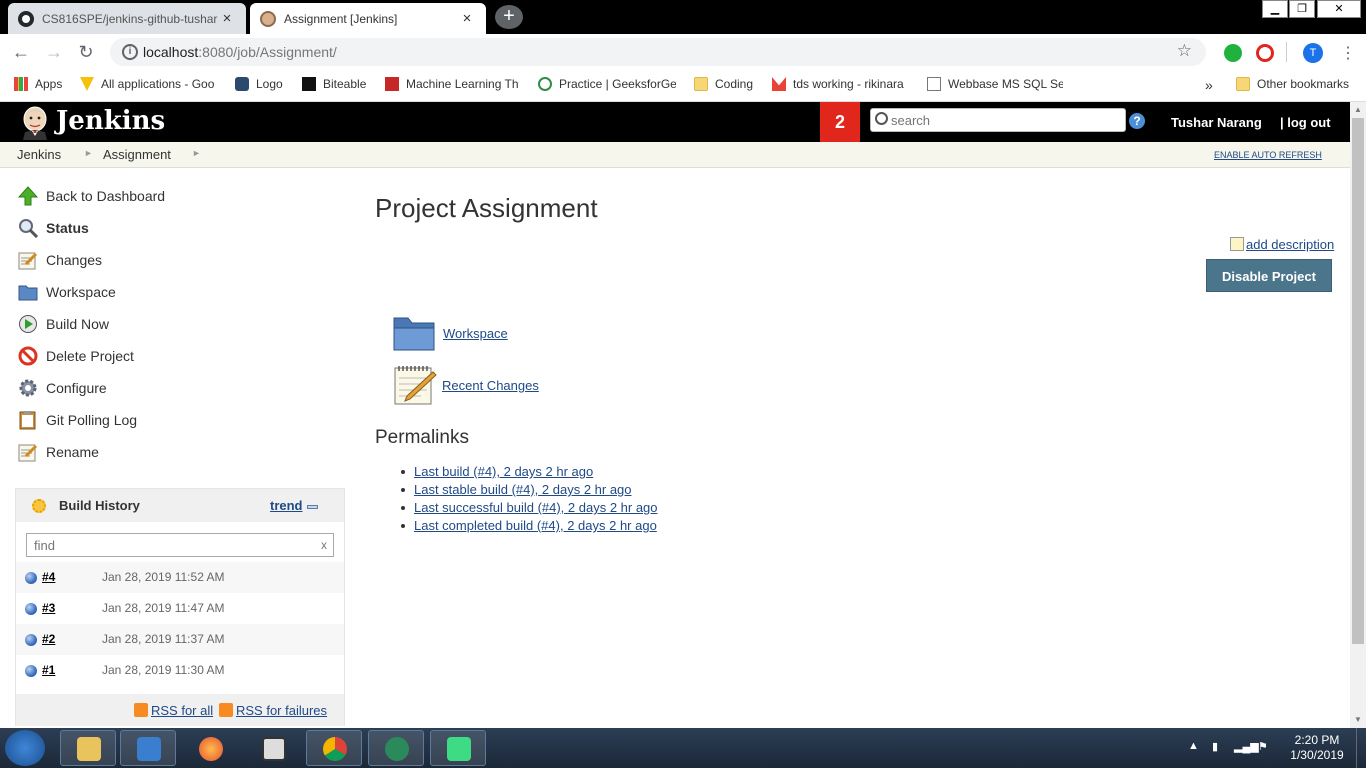 The height and width of the screenshot is (768, 1366). I want to click on build-date: Jan 28, 2019 11:52 AM, so click(163, 577).